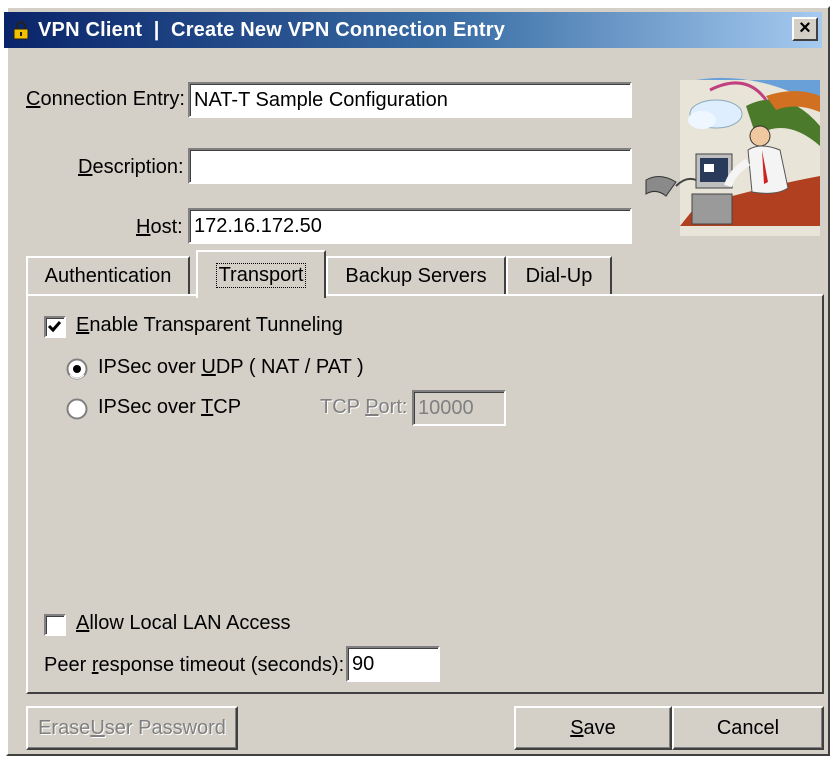 The image size is (834, 760). Describe the element at coordinates (209, 325) in the screenshot. I see `enable-tunneling-label: Enable Transparent Tunneling` at that location.